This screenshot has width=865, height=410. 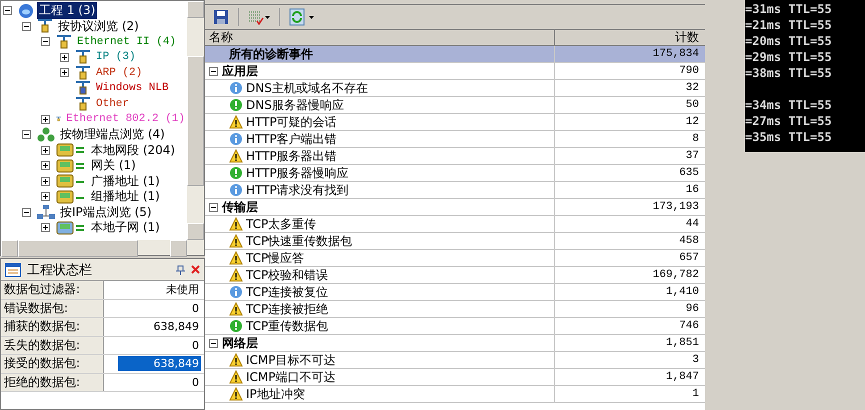 What do you see at coordinates (692, 309) in the screenshot?
I see `count-value: 96` at bounding box center [692, 309].